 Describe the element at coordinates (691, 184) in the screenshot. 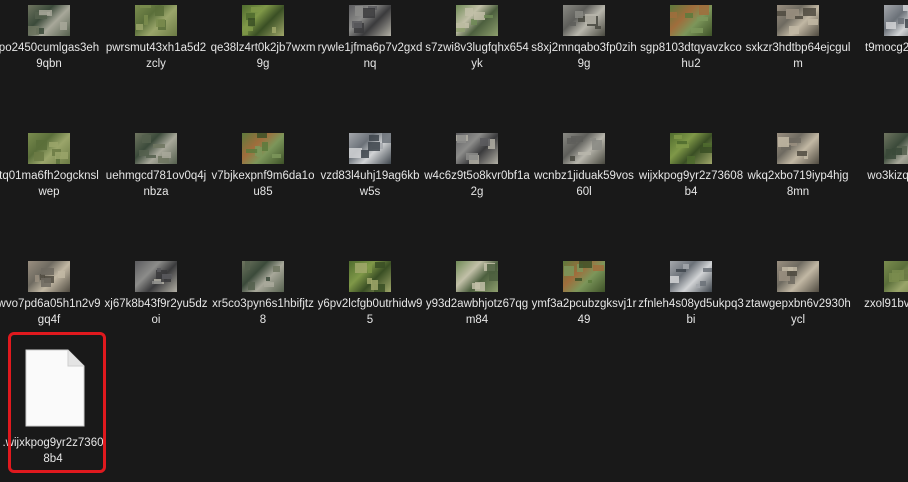

I see `file-name: wijxkpog9yr2z73608b4` at that location.